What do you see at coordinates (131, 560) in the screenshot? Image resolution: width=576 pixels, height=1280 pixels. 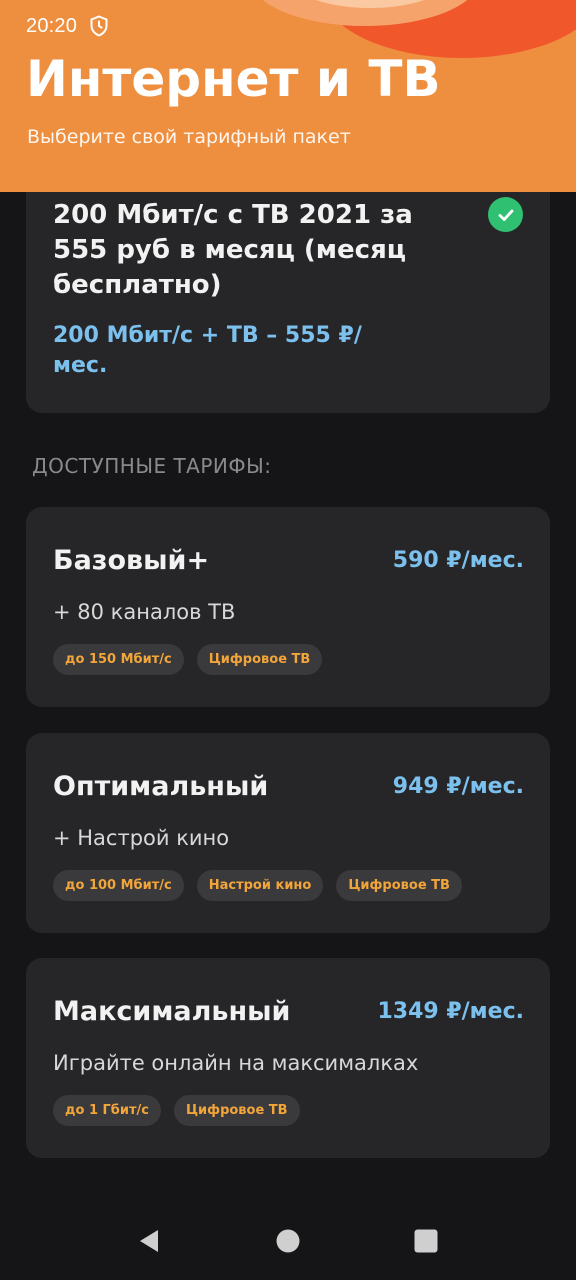 I see `tariff-name: Базовый+` at bounding box center [131, 560].